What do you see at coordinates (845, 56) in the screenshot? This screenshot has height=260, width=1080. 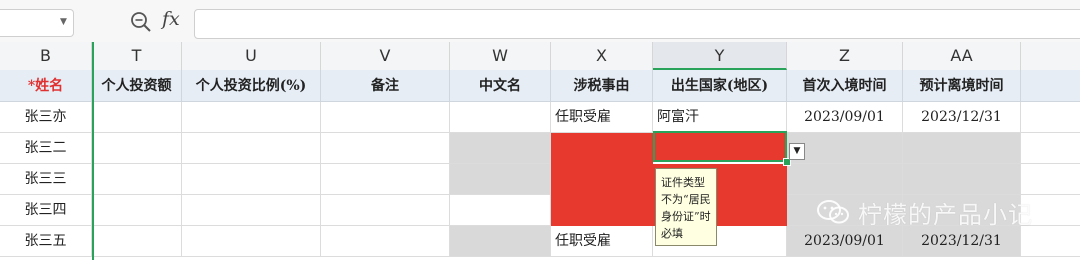 I see `column-header-z: Z` at bounding box center [845, 56].